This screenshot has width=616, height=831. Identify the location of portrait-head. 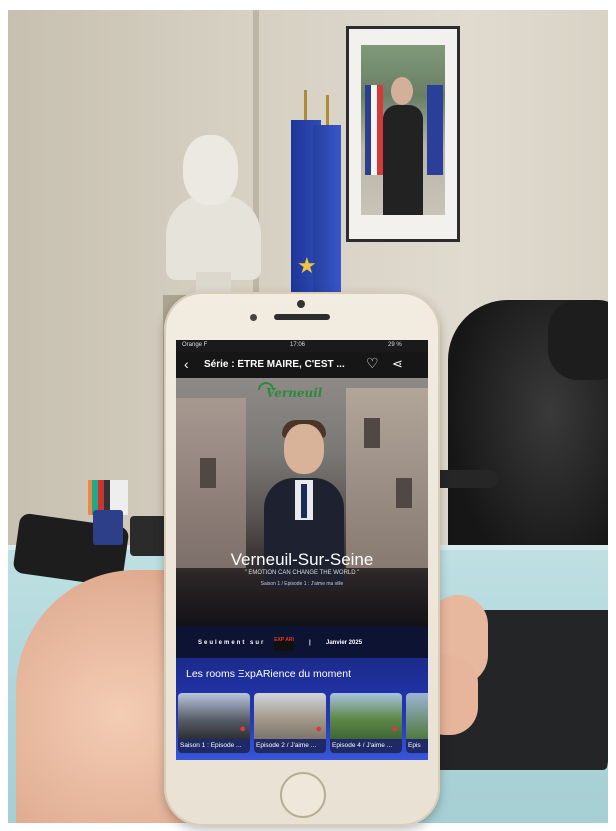
(402, 91).